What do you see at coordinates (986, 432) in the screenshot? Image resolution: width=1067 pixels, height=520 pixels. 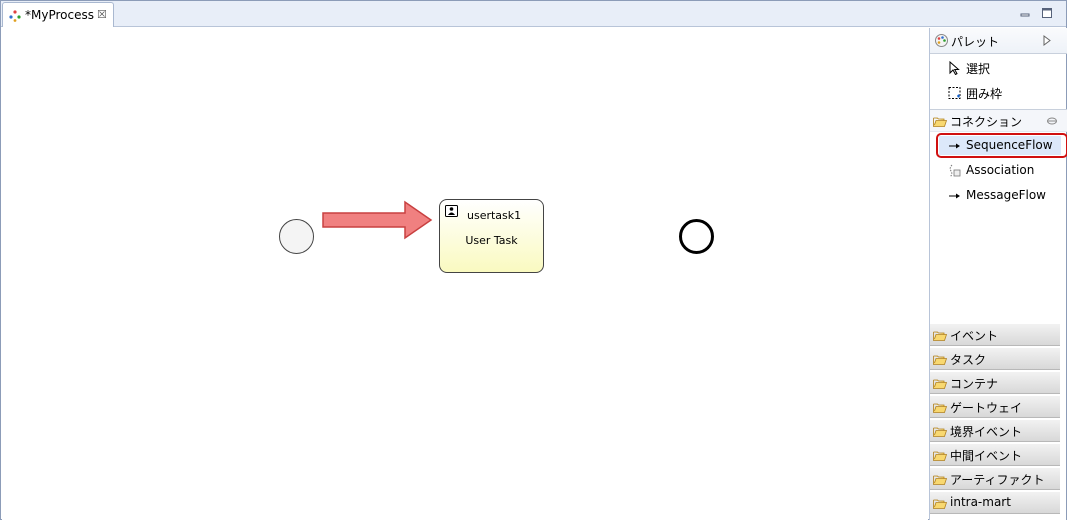 I see `drawer-label: 境界イベント` at bounding box center [986, 432].